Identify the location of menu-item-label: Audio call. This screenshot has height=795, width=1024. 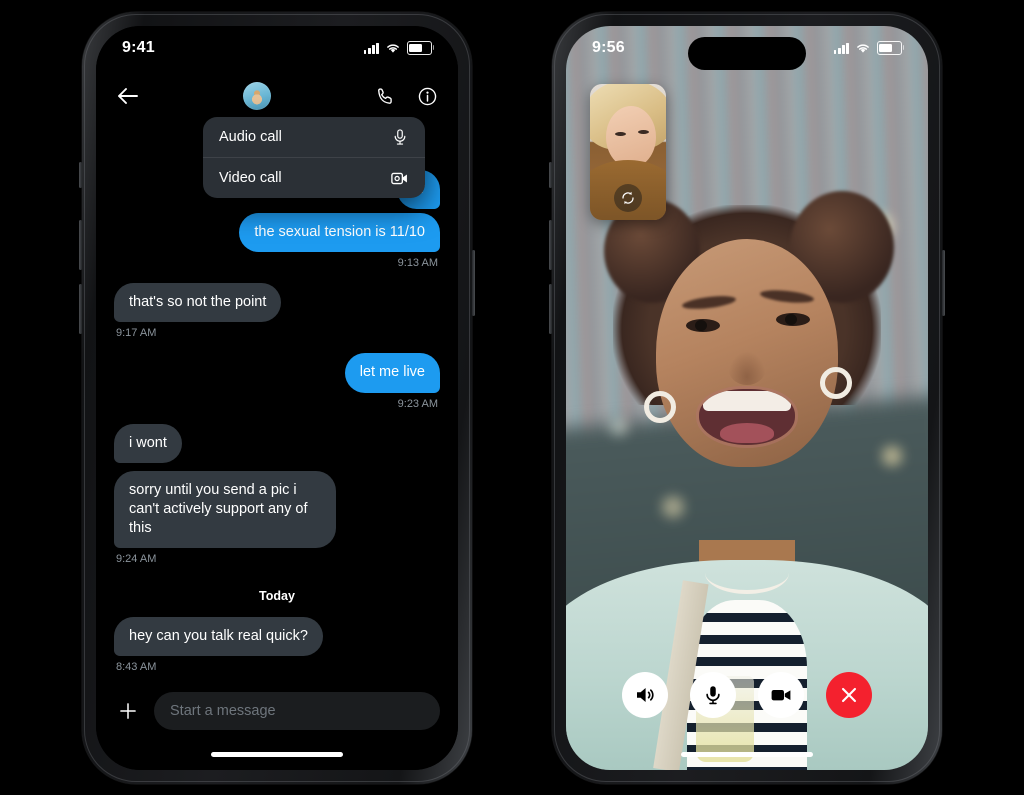
(250, 137).